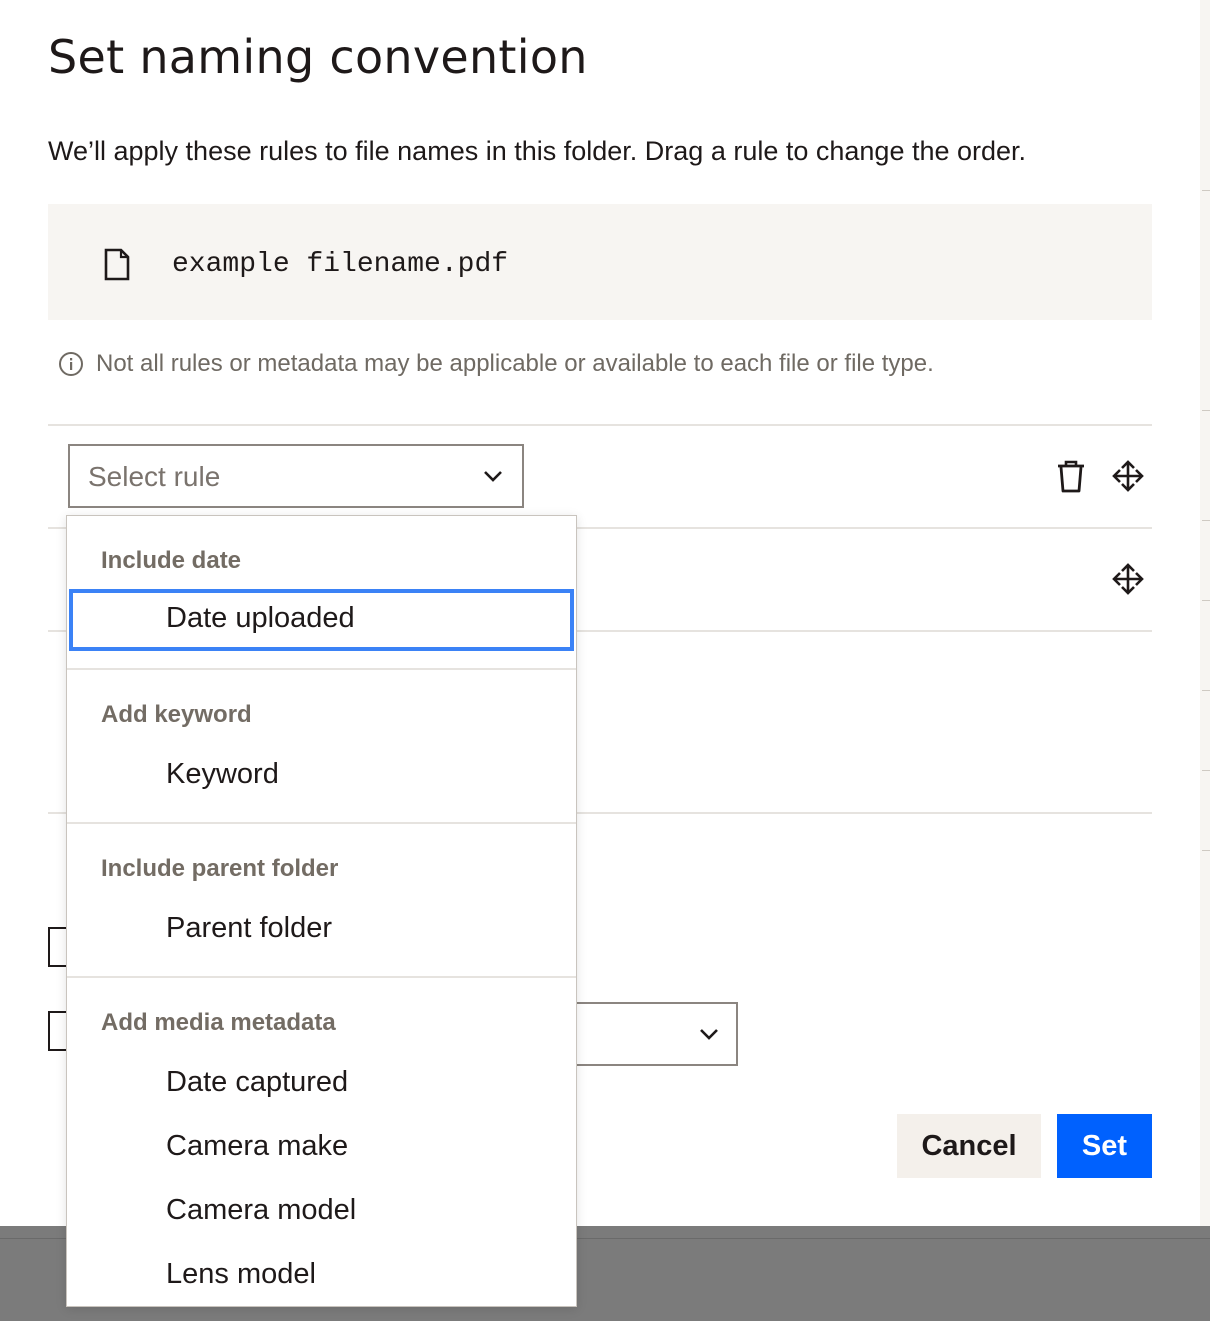  Describe the element at coordinates (154, 476) in the screenshot. I see `rule-select-placeholder: Select rule` at that location.